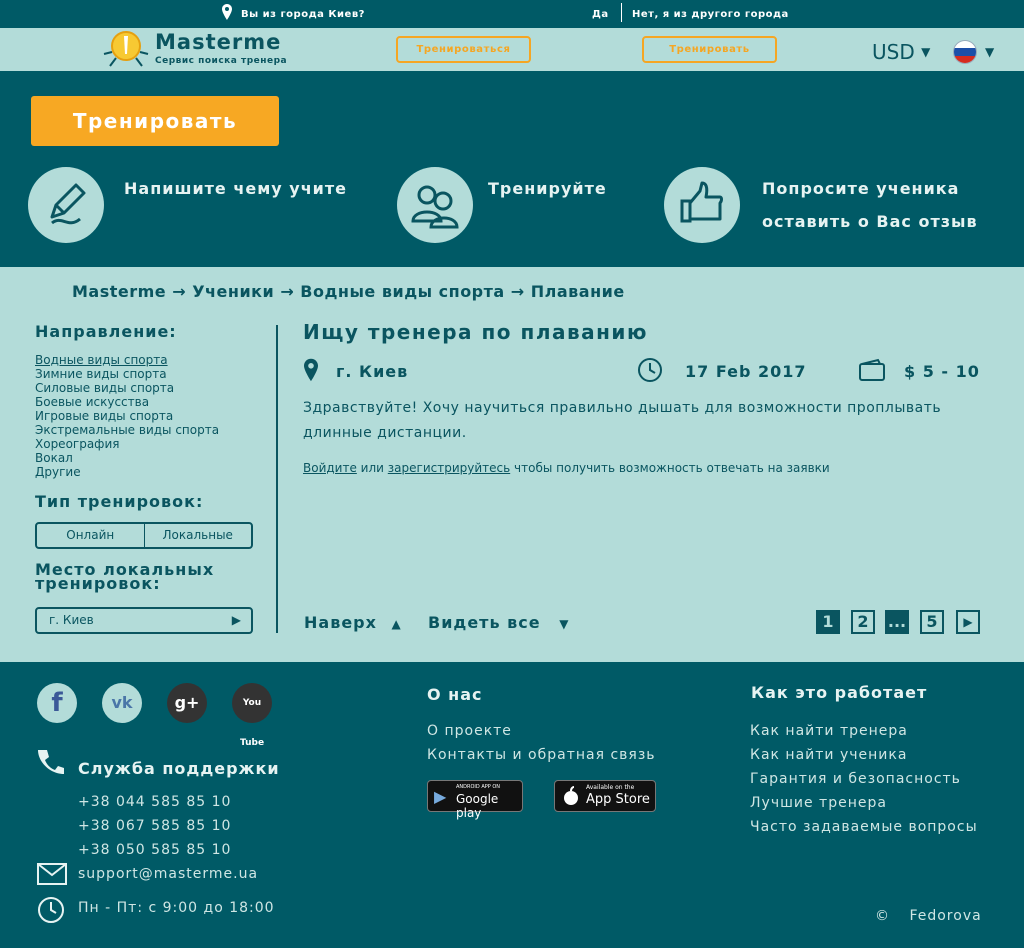  I want to click on page-5-button: 5, so click(932, 622).